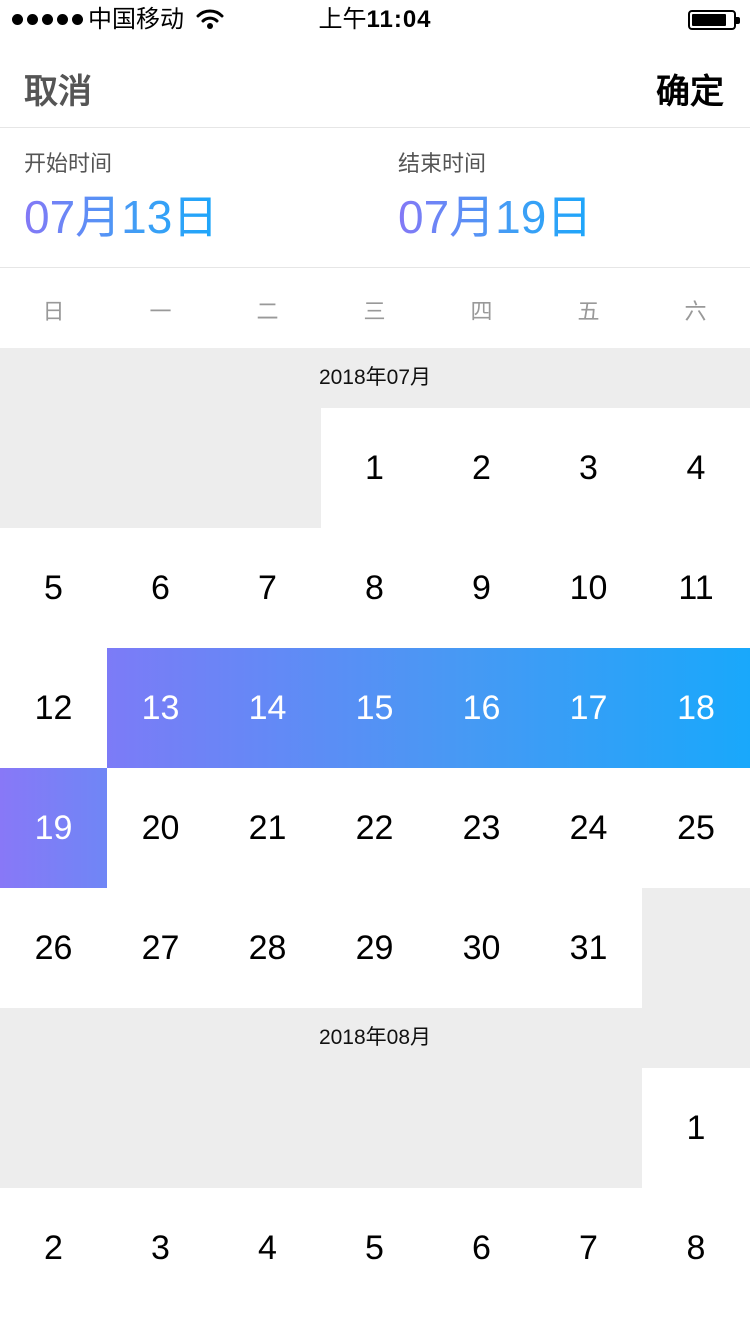  Describe the element at coordinates (160, 708) in the screenshot. I see `day-cell-selected: 13` at that location.